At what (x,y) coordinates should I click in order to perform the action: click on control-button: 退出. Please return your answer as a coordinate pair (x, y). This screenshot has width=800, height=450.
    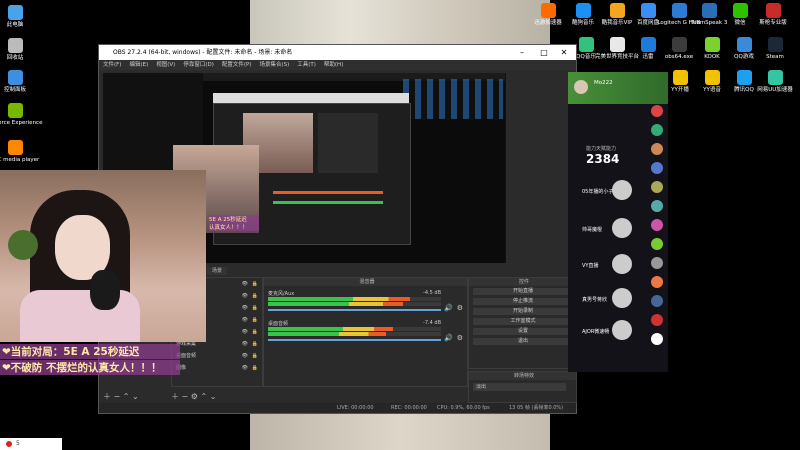
    Looking at the image, I should click on (523, 341).